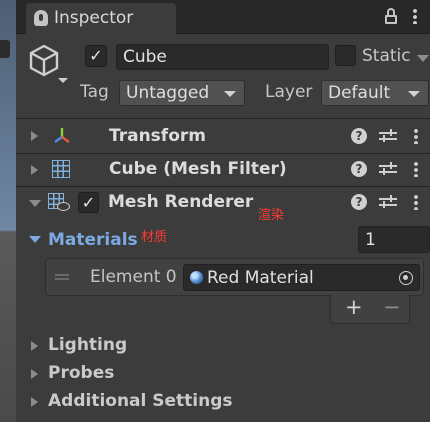 The width and height of the screenshot is (430, 422). What do you see at coordinates (394, 239) in the screenshot?
I see `materials-count-field: 1` at bounding box center [394, 239].